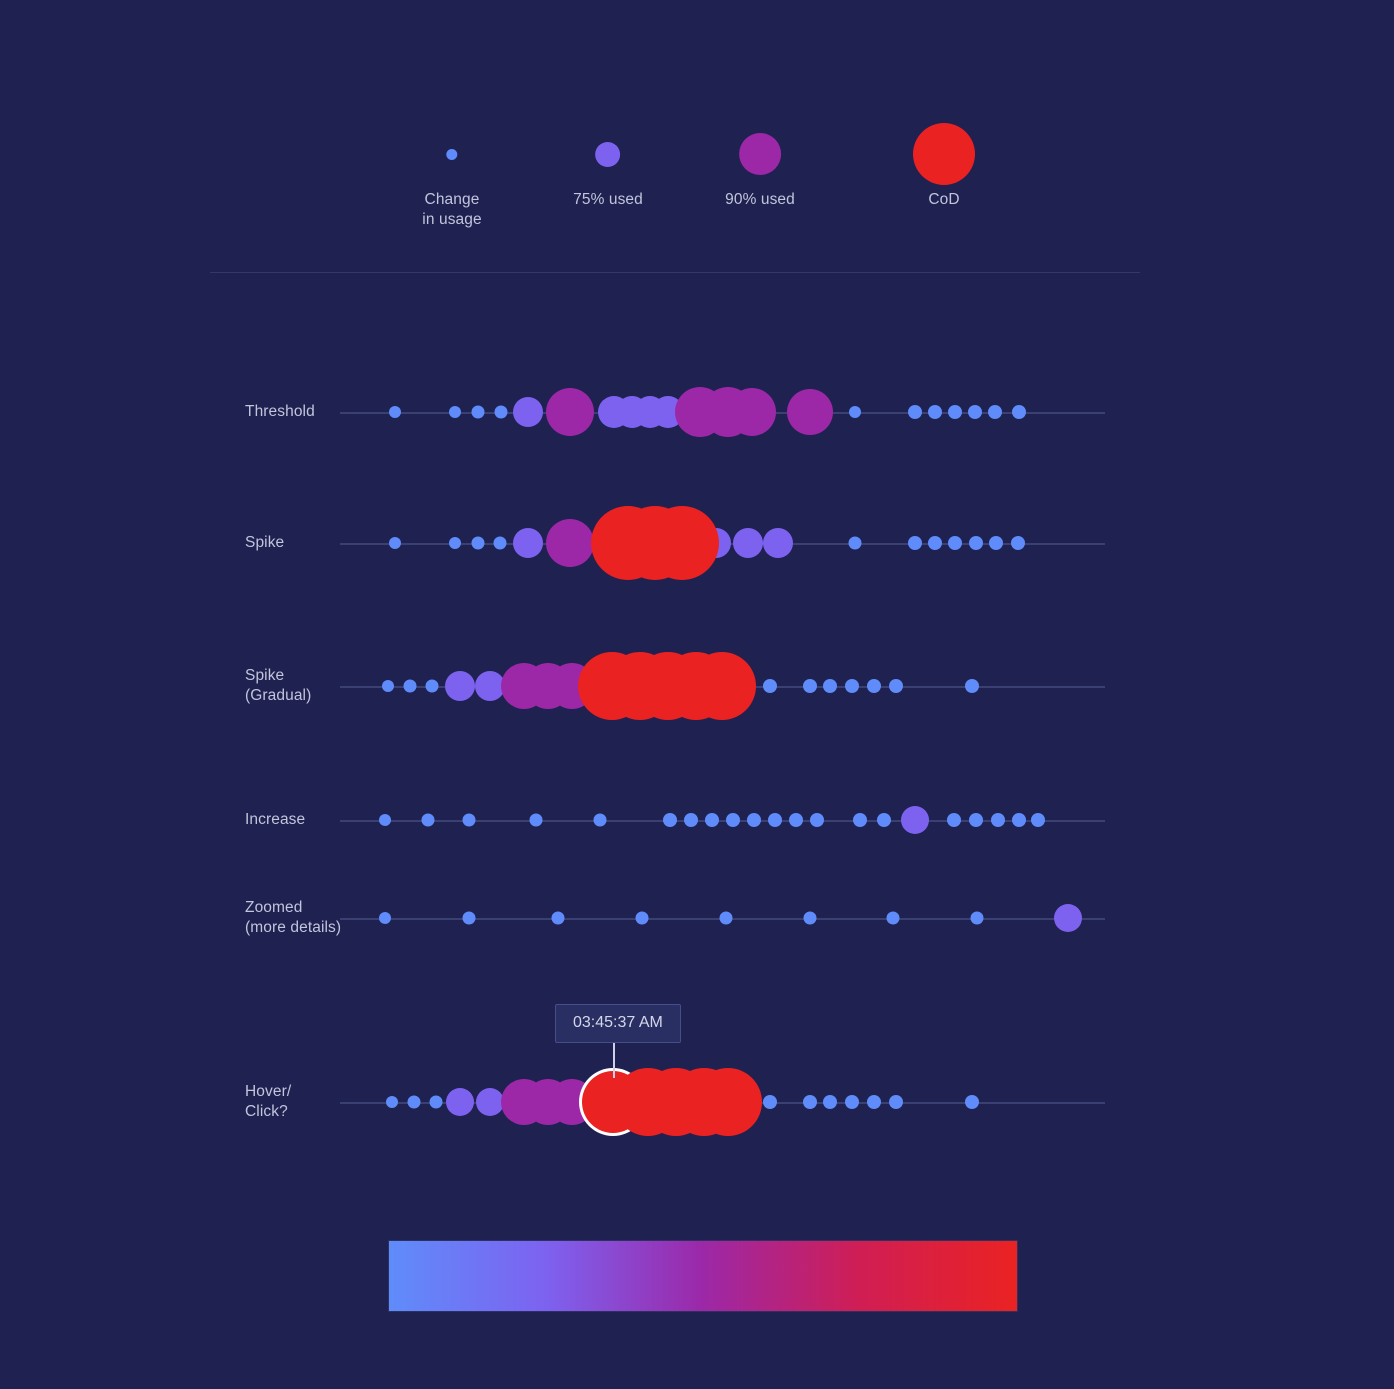 This screenshot has height=1389, width=1394. I want to click on legend-label: CoD, so click(944, 199).